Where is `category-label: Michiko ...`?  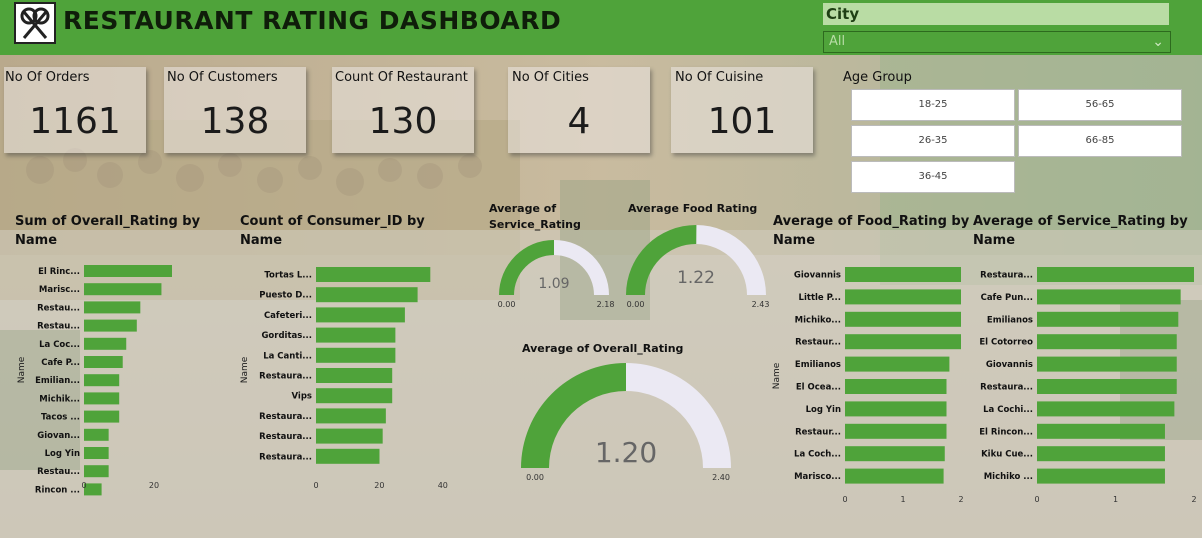
category-label: Michiko ... is located at coordinates (1008, 477).